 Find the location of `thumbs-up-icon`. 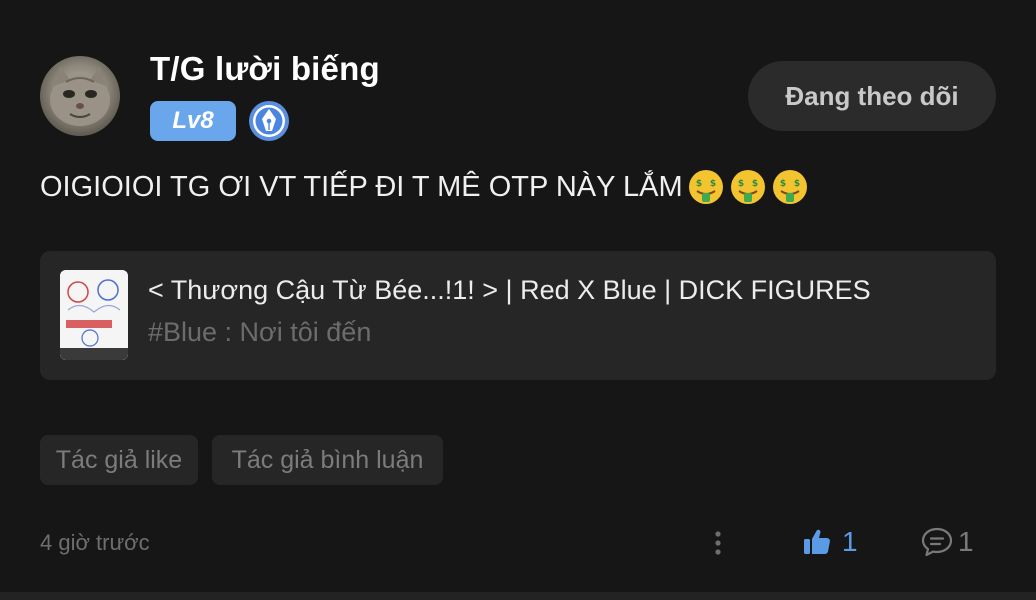

thumbs-up-icon is located at coordinates (817, 541).